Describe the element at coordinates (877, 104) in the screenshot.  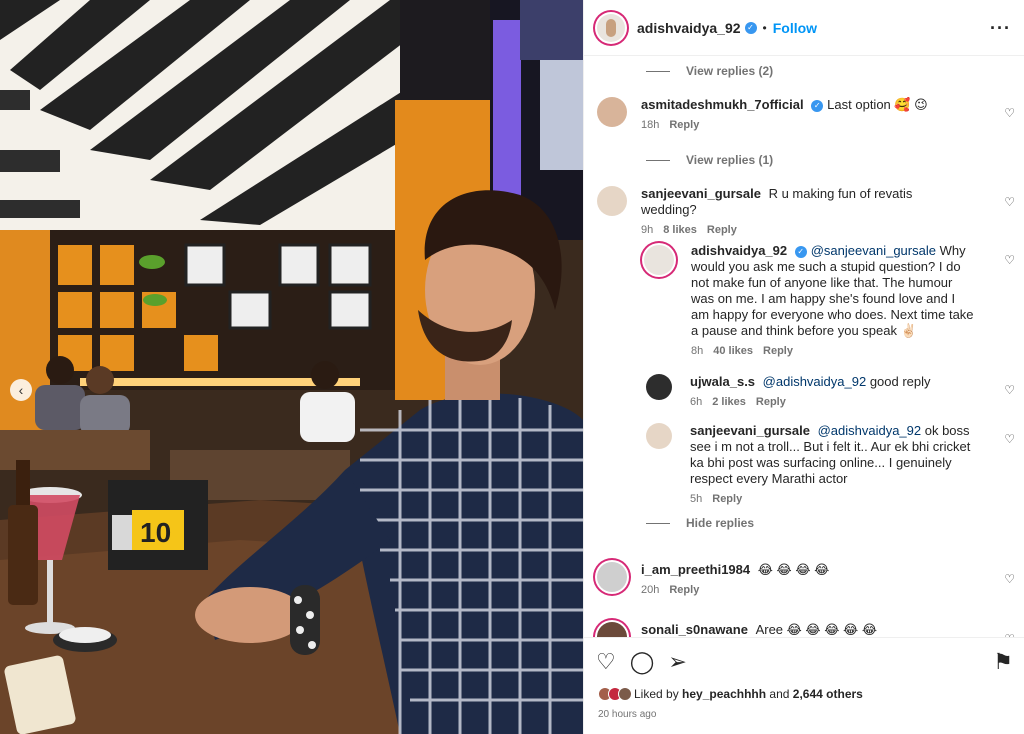
I see `comment-text: Last option 🥰 😉` at that location.